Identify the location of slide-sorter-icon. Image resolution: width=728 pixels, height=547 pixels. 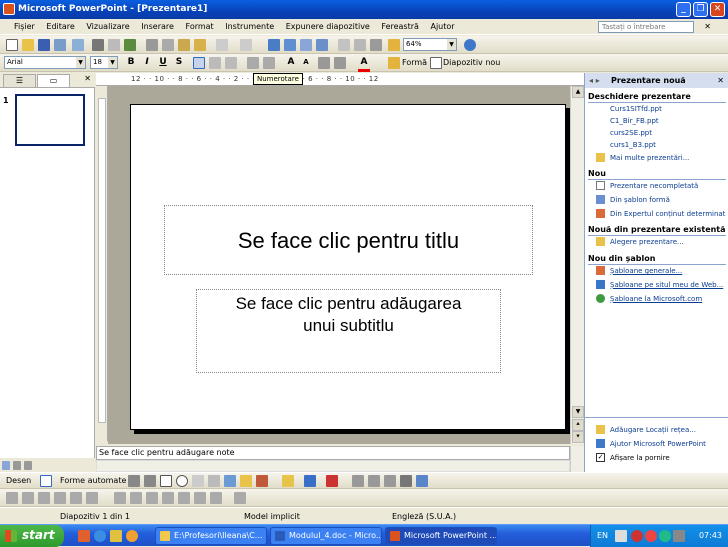
(17, 465).